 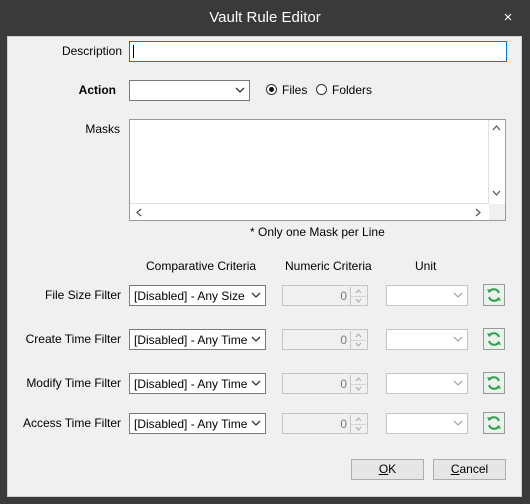 I want to click on masks-note: * Only one Mask per Line, so click(x=317, y=232).